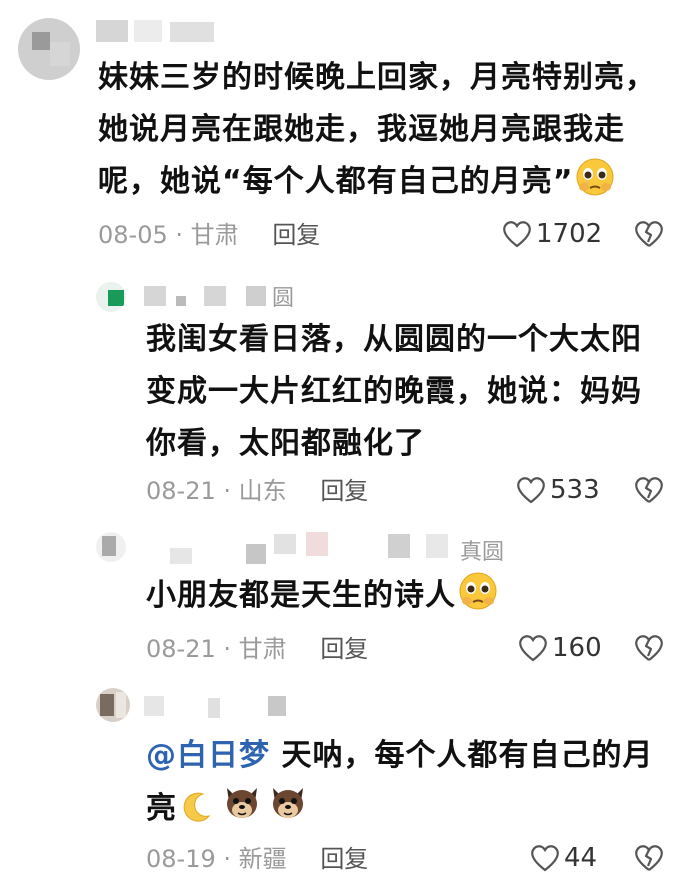 This screenshot has width=690, height=891. What do you see at coordinates (581, 858) in the screenshot?
I see `like-count: 44` at bounding box center [581, 858].